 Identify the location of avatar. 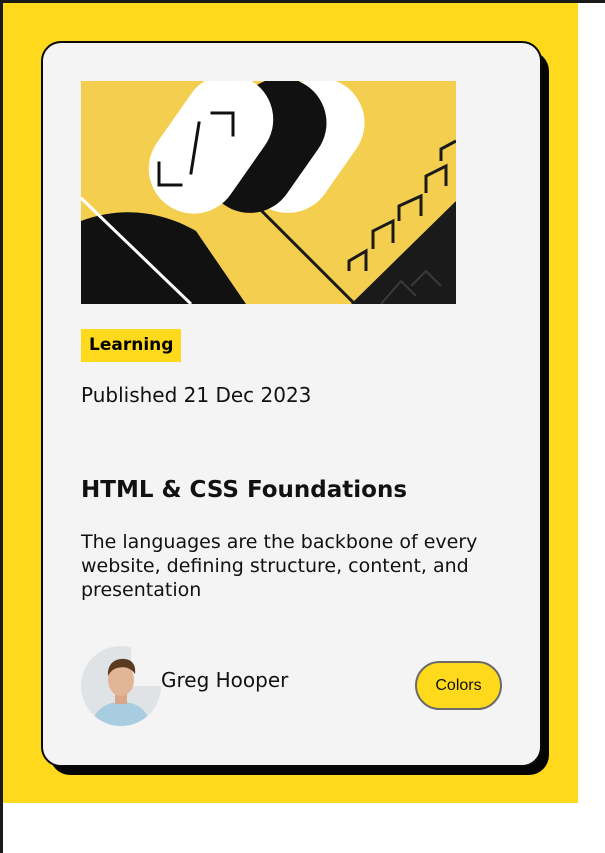
(121, 686).